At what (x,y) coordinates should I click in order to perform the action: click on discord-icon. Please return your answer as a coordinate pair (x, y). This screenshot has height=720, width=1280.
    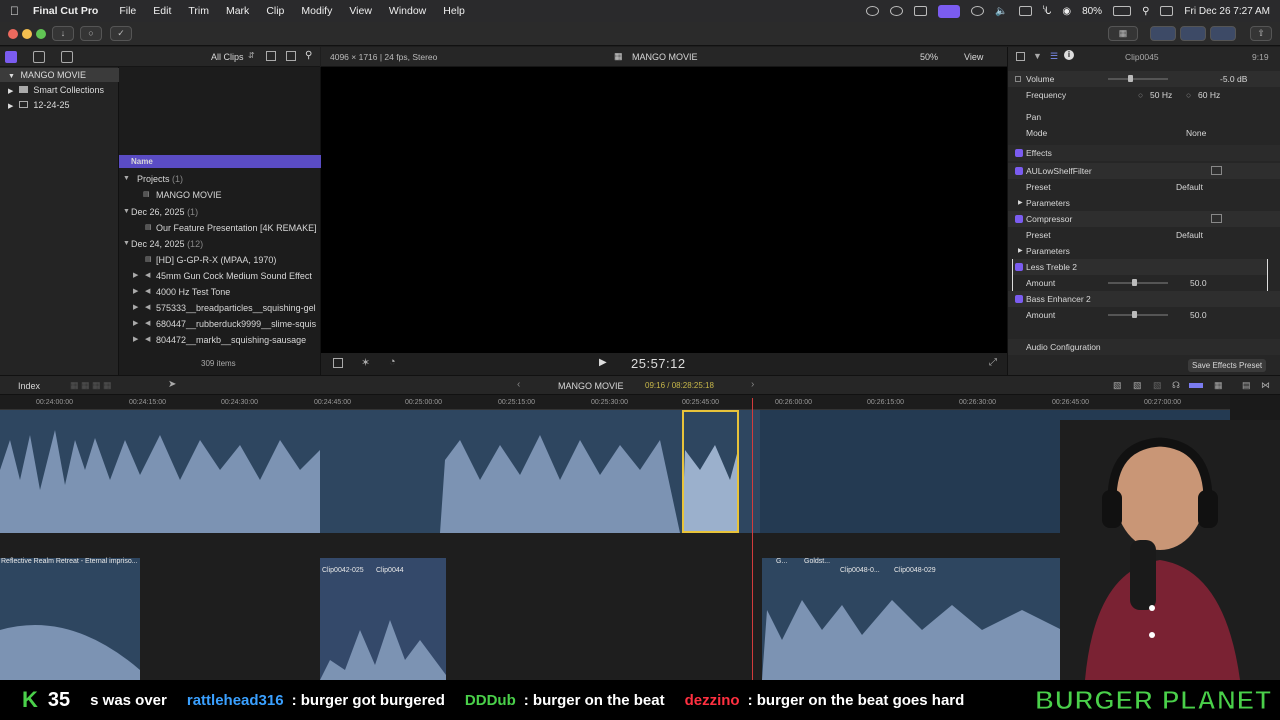
    Looking at the image, I should click on (921, 11).